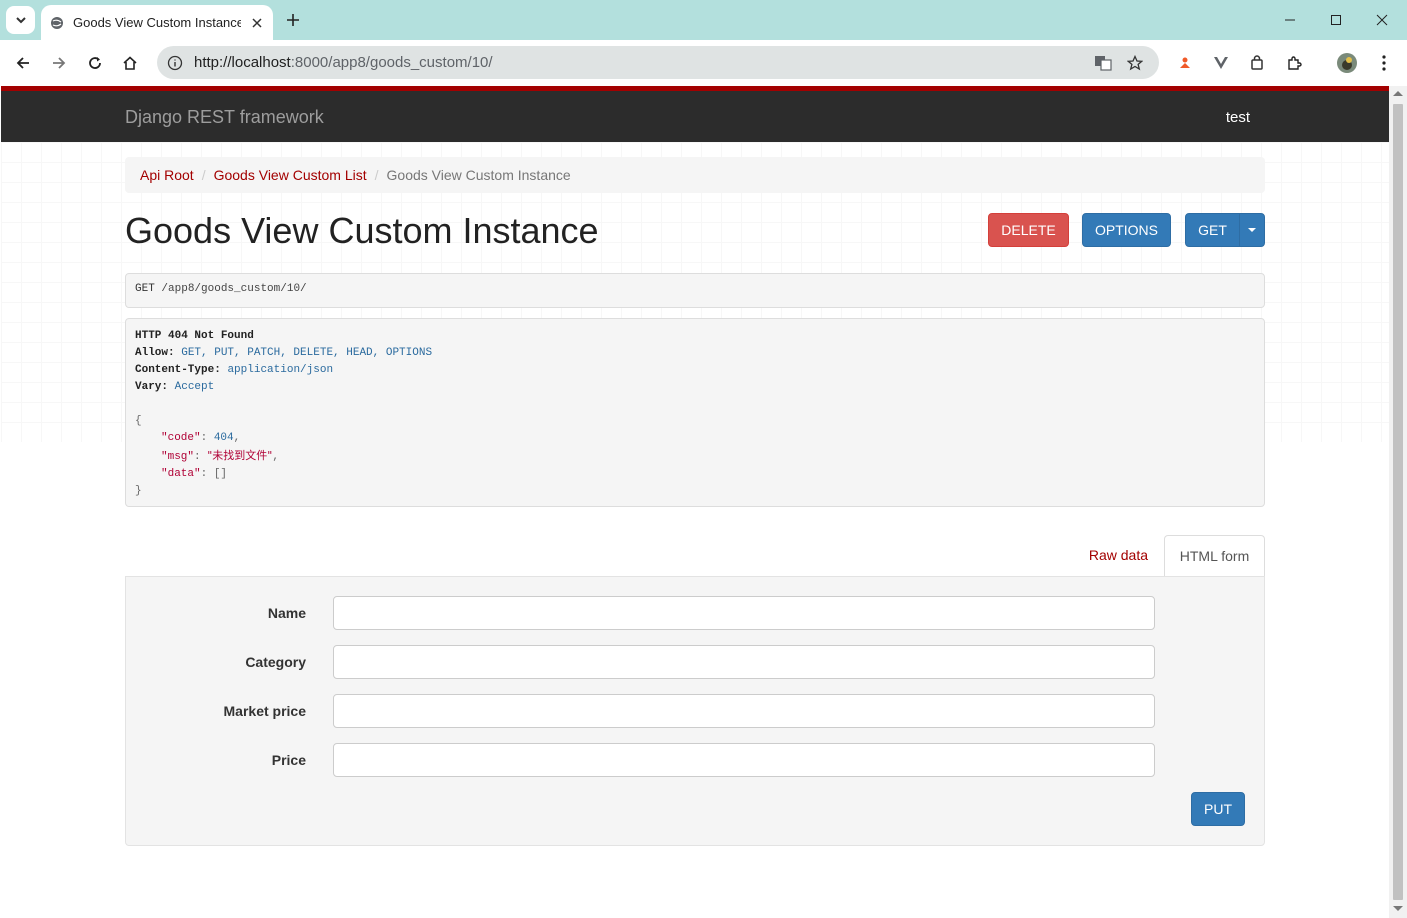  I want to click on response-status: HTTP 404 Not Found, so click(194, 336).